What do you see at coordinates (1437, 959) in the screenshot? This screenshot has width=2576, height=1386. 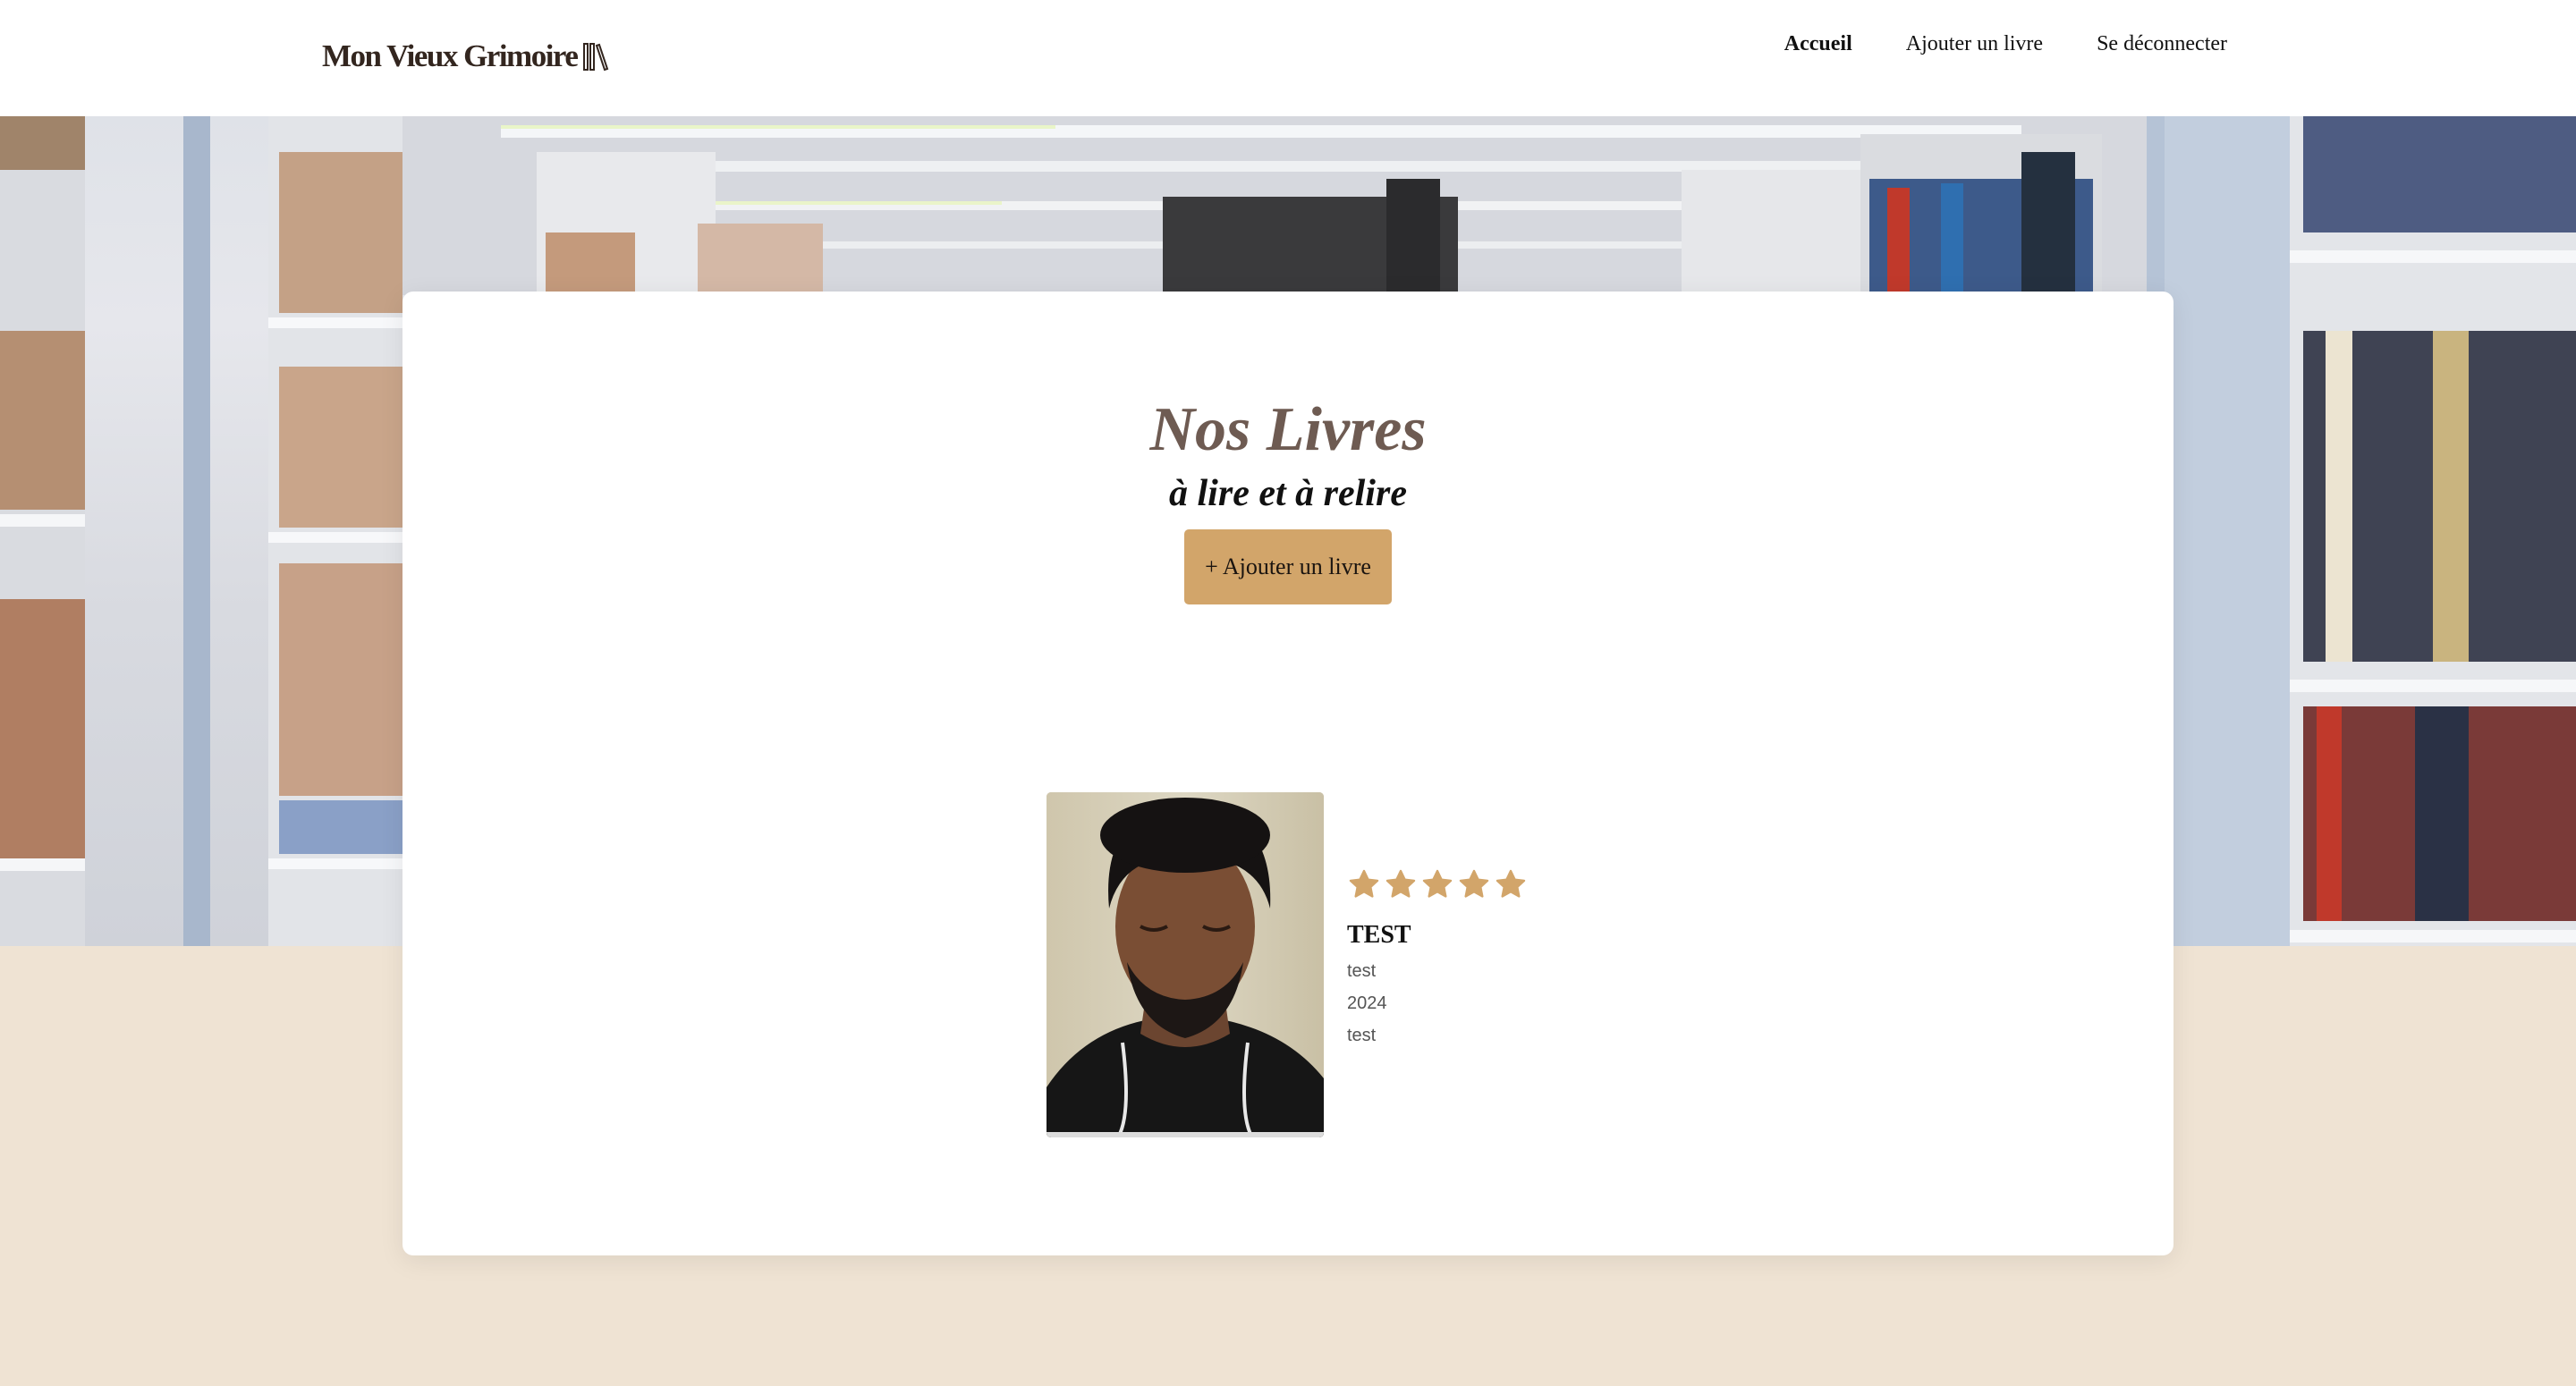 I see `book-details: TEST test 2024 test` at bounding box center [1437, 959].